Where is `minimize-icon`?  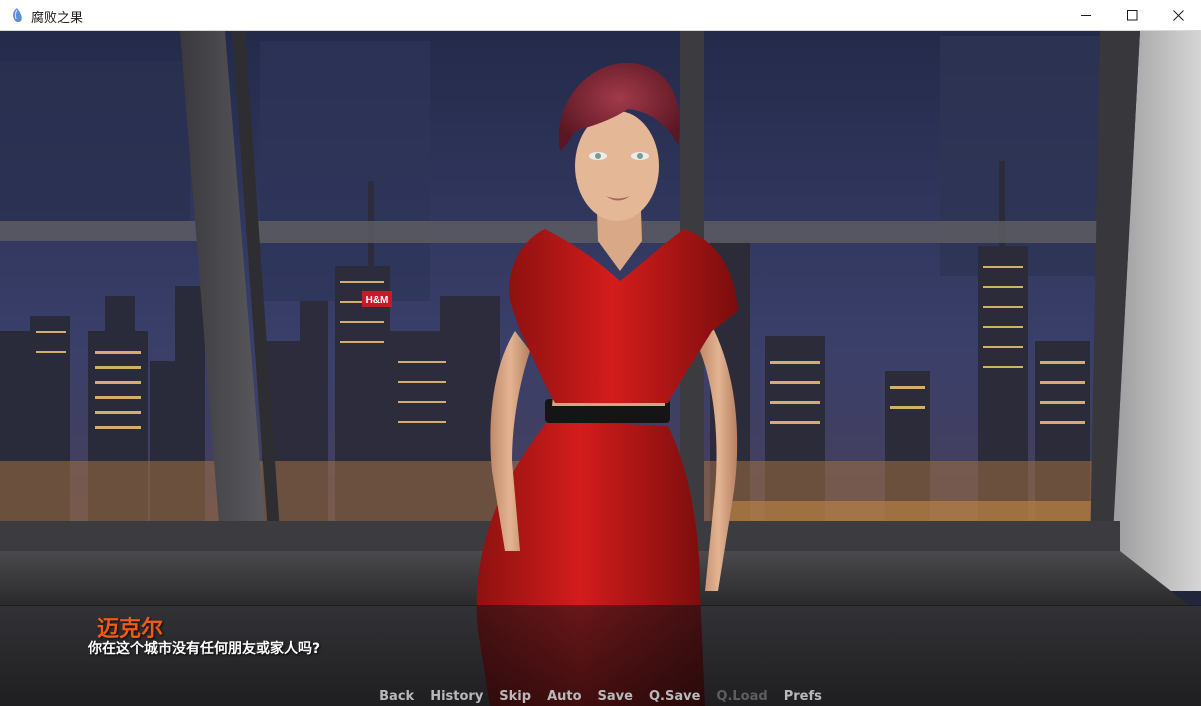
minimize-icon is located at coordinates (1085, 15).